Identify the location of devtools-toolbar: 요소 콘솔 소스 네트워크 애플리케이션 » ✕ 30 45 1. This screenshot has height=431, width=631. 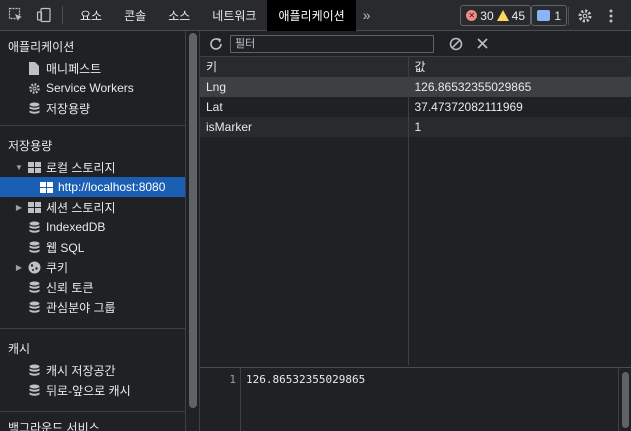
(315, 15).